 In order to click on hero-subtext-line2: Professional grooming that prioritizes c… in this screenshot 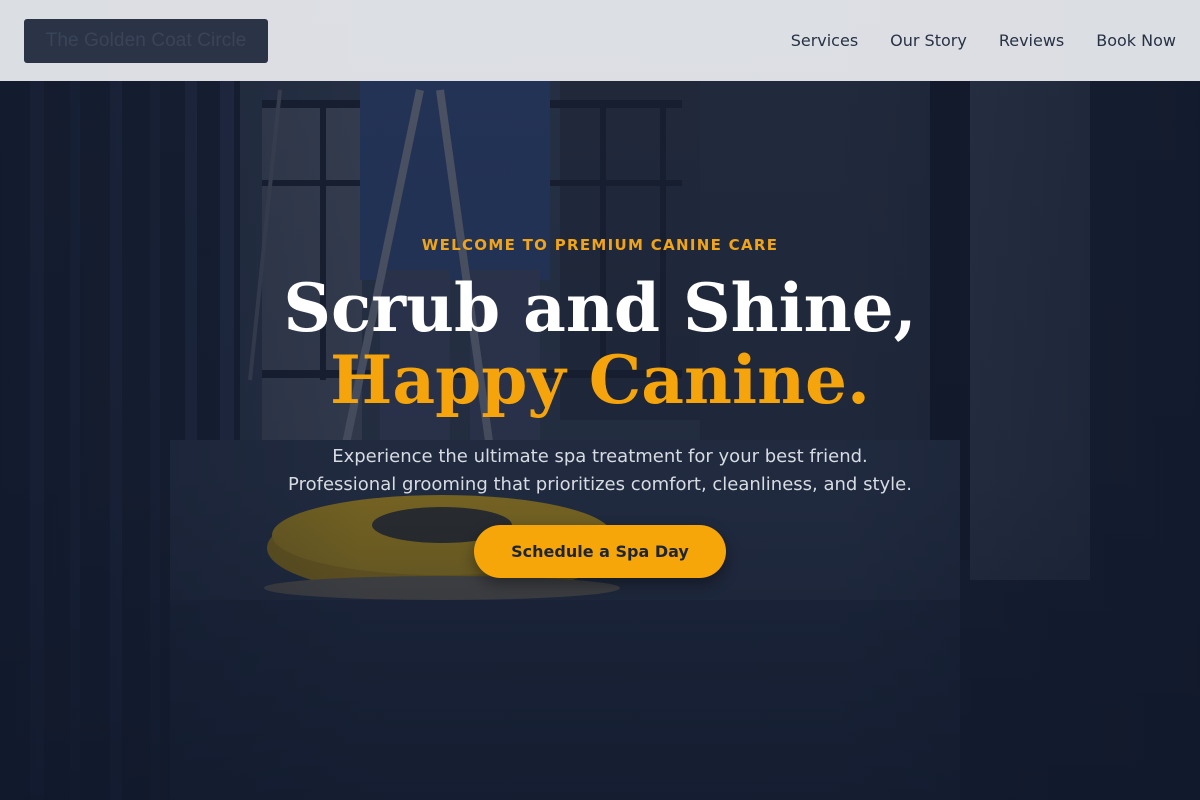, I will do `click(600, 484)`.